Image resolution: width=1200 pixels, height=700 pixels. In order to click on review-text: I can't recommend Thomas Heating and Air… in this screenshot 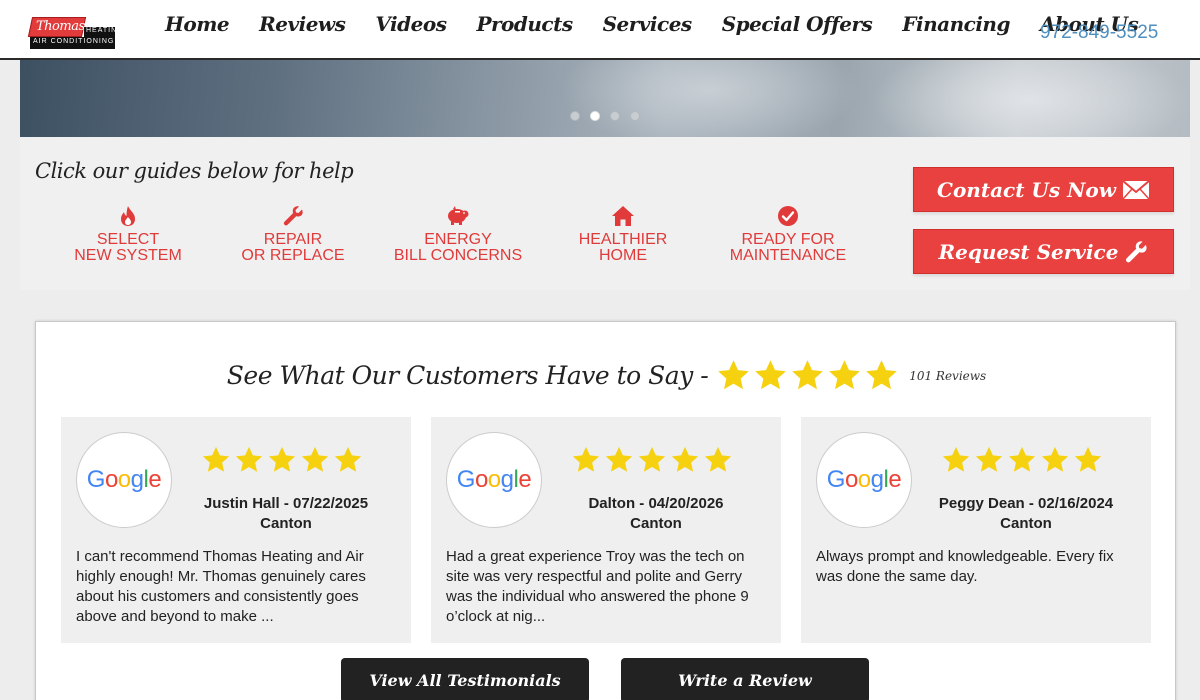, I will do `click(221, 586)`.